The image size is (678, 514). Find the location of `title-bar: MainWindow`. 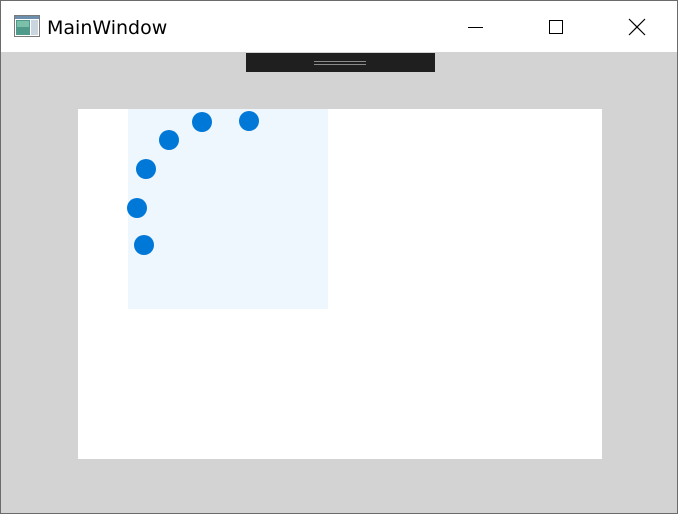

title-bar: MainWindow is located at coordinates (339, 26).